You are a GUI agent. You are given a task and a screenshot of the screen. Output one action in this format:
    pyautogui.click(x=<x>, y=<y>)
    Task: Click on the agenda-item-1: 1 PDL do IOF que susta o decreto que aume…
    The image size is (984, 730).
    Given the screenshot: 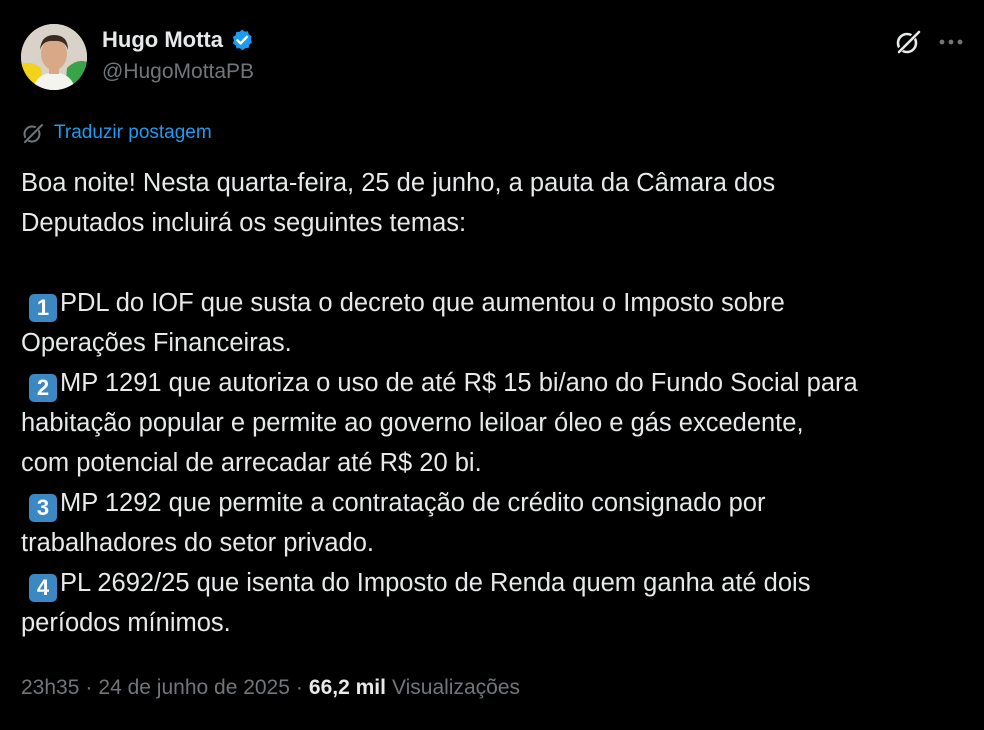 What is the action you would take?
    pyautogui.click(x=493, y=303)
    